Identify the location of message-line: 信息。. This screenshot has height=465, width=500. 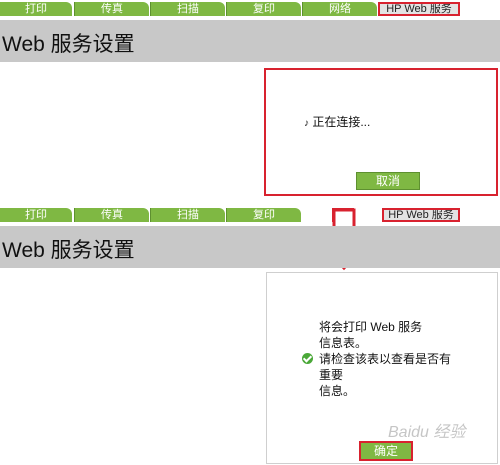
(337, 391).